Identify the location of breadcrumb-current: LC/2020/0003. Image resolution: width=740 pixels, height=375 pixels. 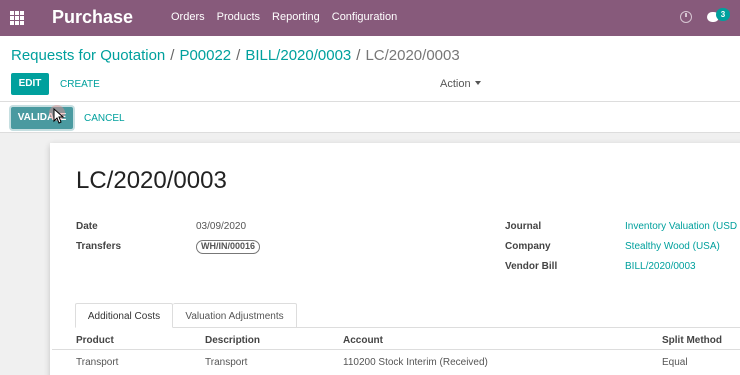
(412, 55).